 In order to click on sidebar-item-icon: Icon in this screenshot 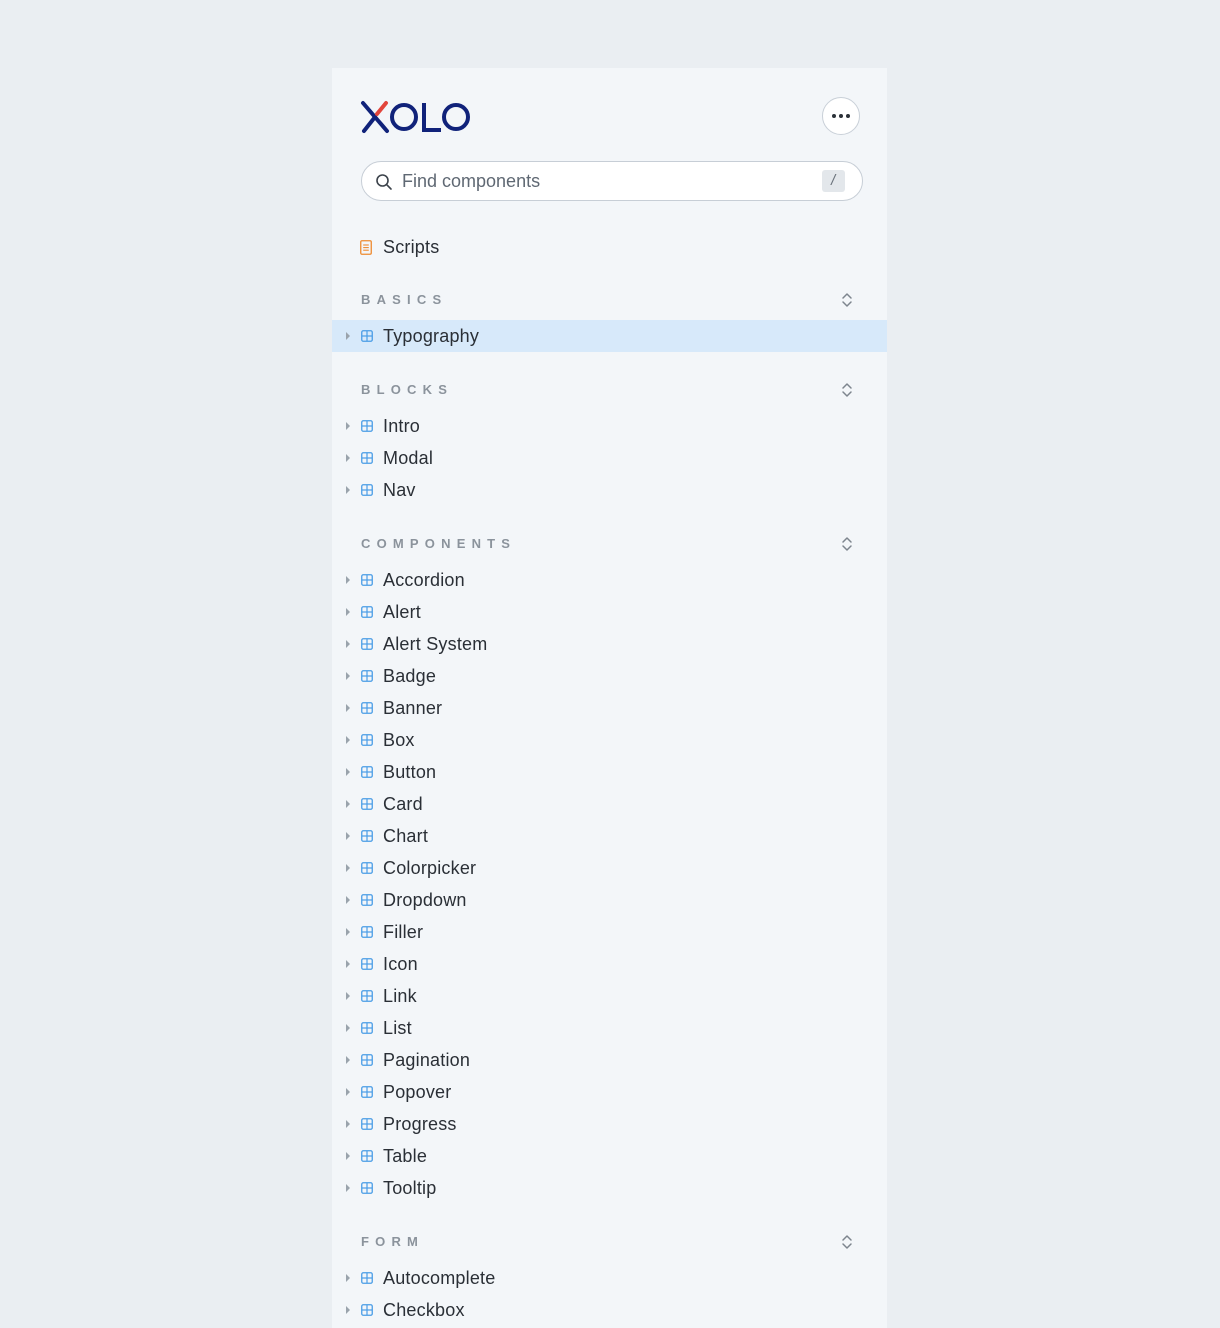, I will do `click(609, 964)`.